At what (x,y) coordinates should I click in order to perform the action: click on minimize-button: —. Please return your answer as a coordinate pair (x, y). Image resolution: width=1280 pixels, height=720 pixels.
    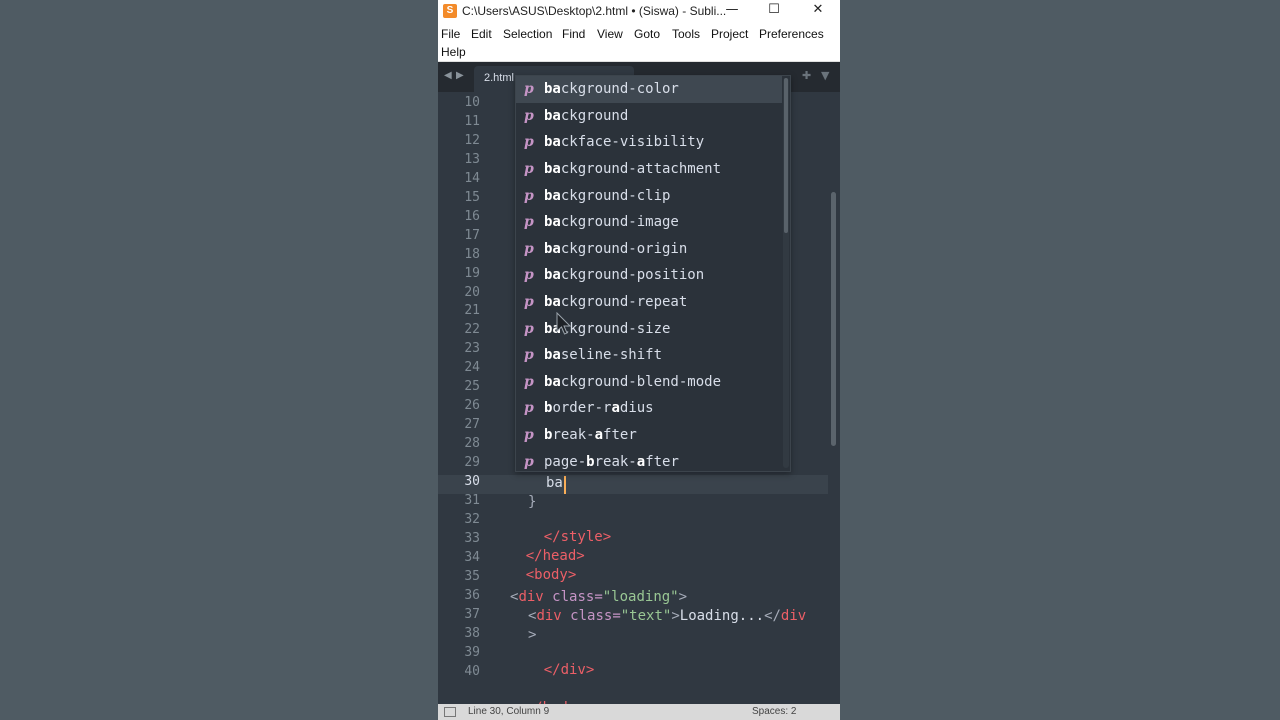
    Looking at the image, I should click on (732, 11).